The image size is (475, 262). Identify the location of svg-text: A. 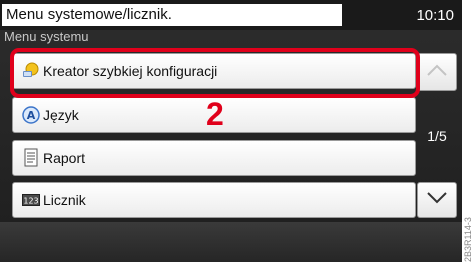
(31, 115).